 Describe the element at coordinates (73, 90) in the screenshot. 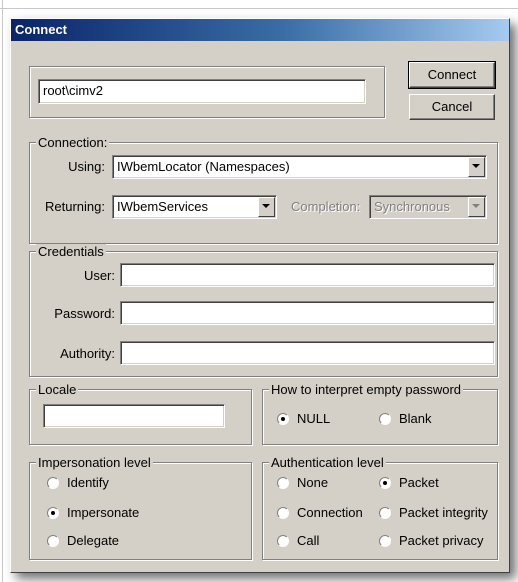

I see `namespace-value: root\cimv2` at that location.